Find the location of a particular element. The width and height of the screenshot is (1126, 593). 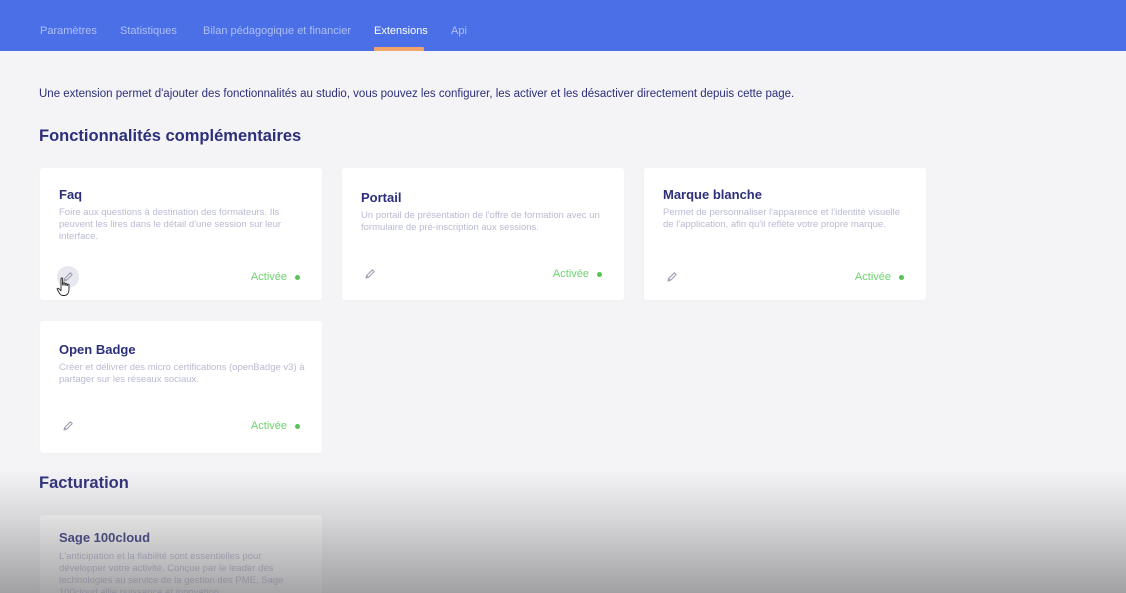

tab-extensions: Extensions is located at coordinates (401, 31).